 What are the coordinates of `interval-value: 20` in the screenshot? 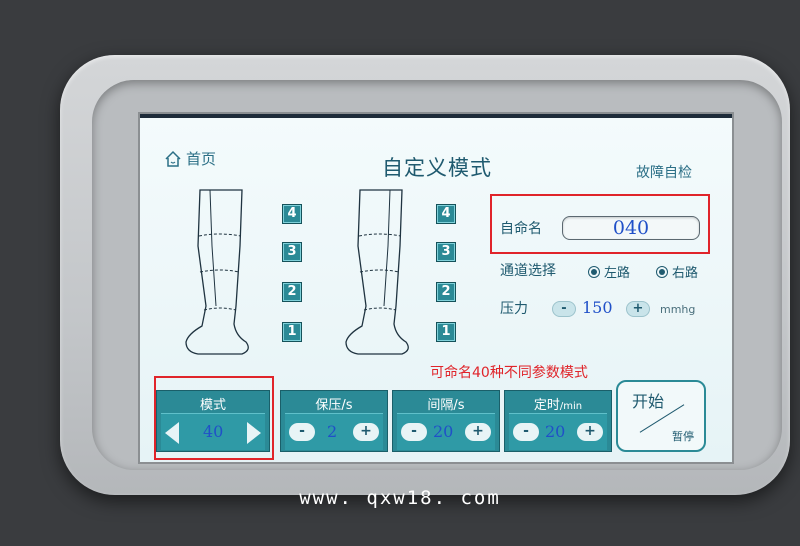 It's located at (443, 431).